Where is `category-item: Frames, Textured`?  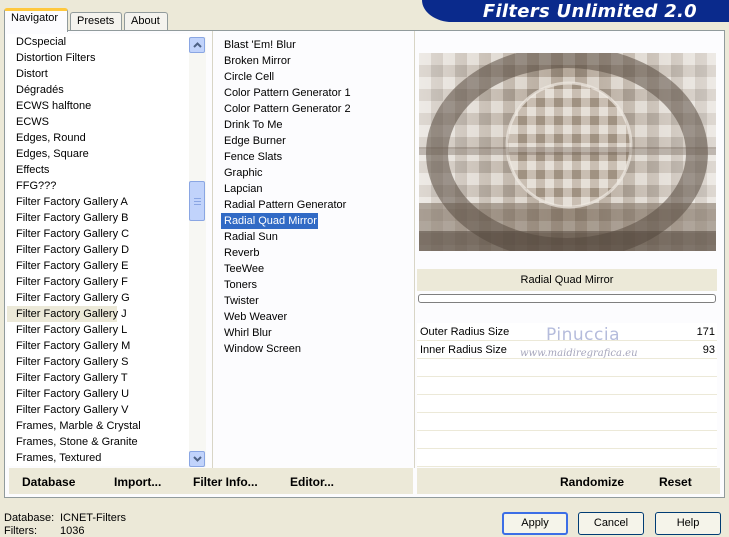 category-item: Frames, Textured is located at coordinates (99, 458).